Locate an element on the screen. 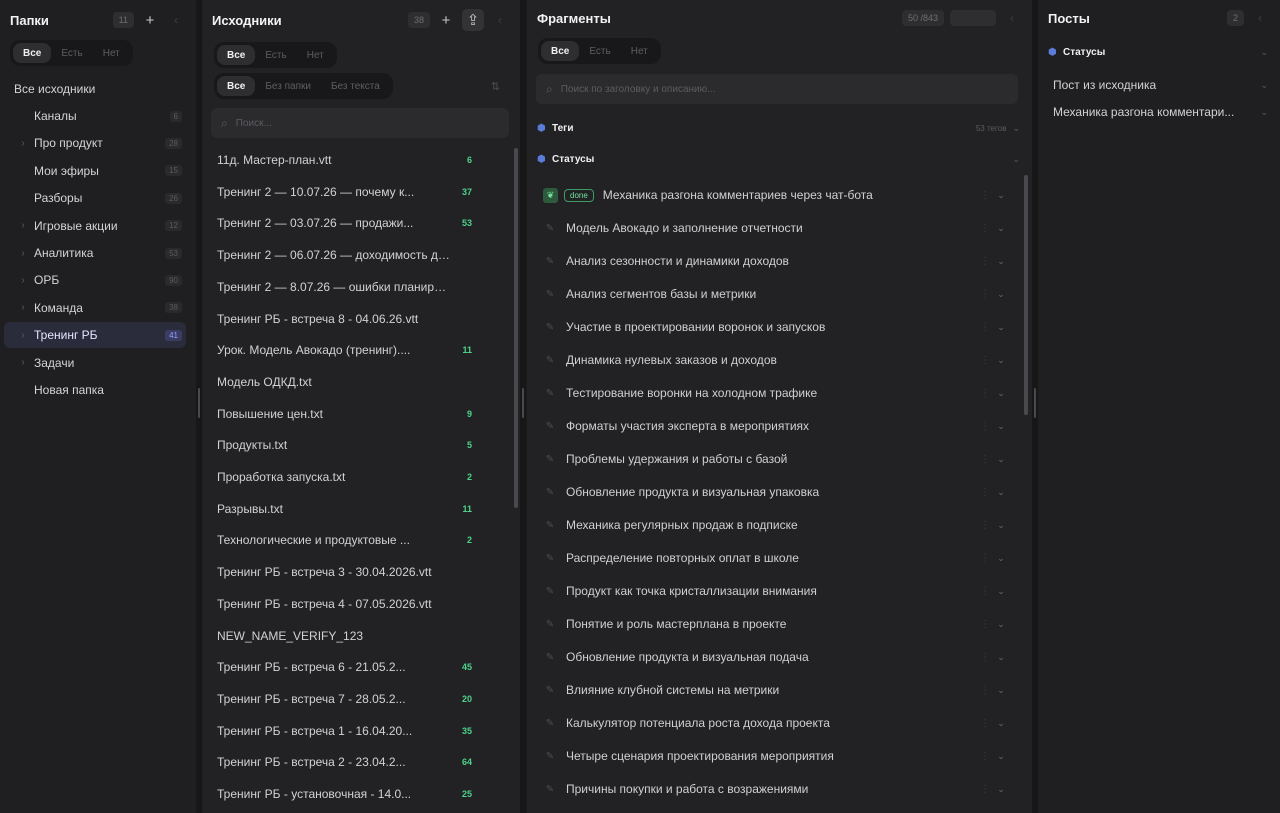 This screenshot has height=813, width=1280. source-item: Тренинг РБ - встреча 3 - 30.04.2026.vtt is located at coordinates (346, 572).